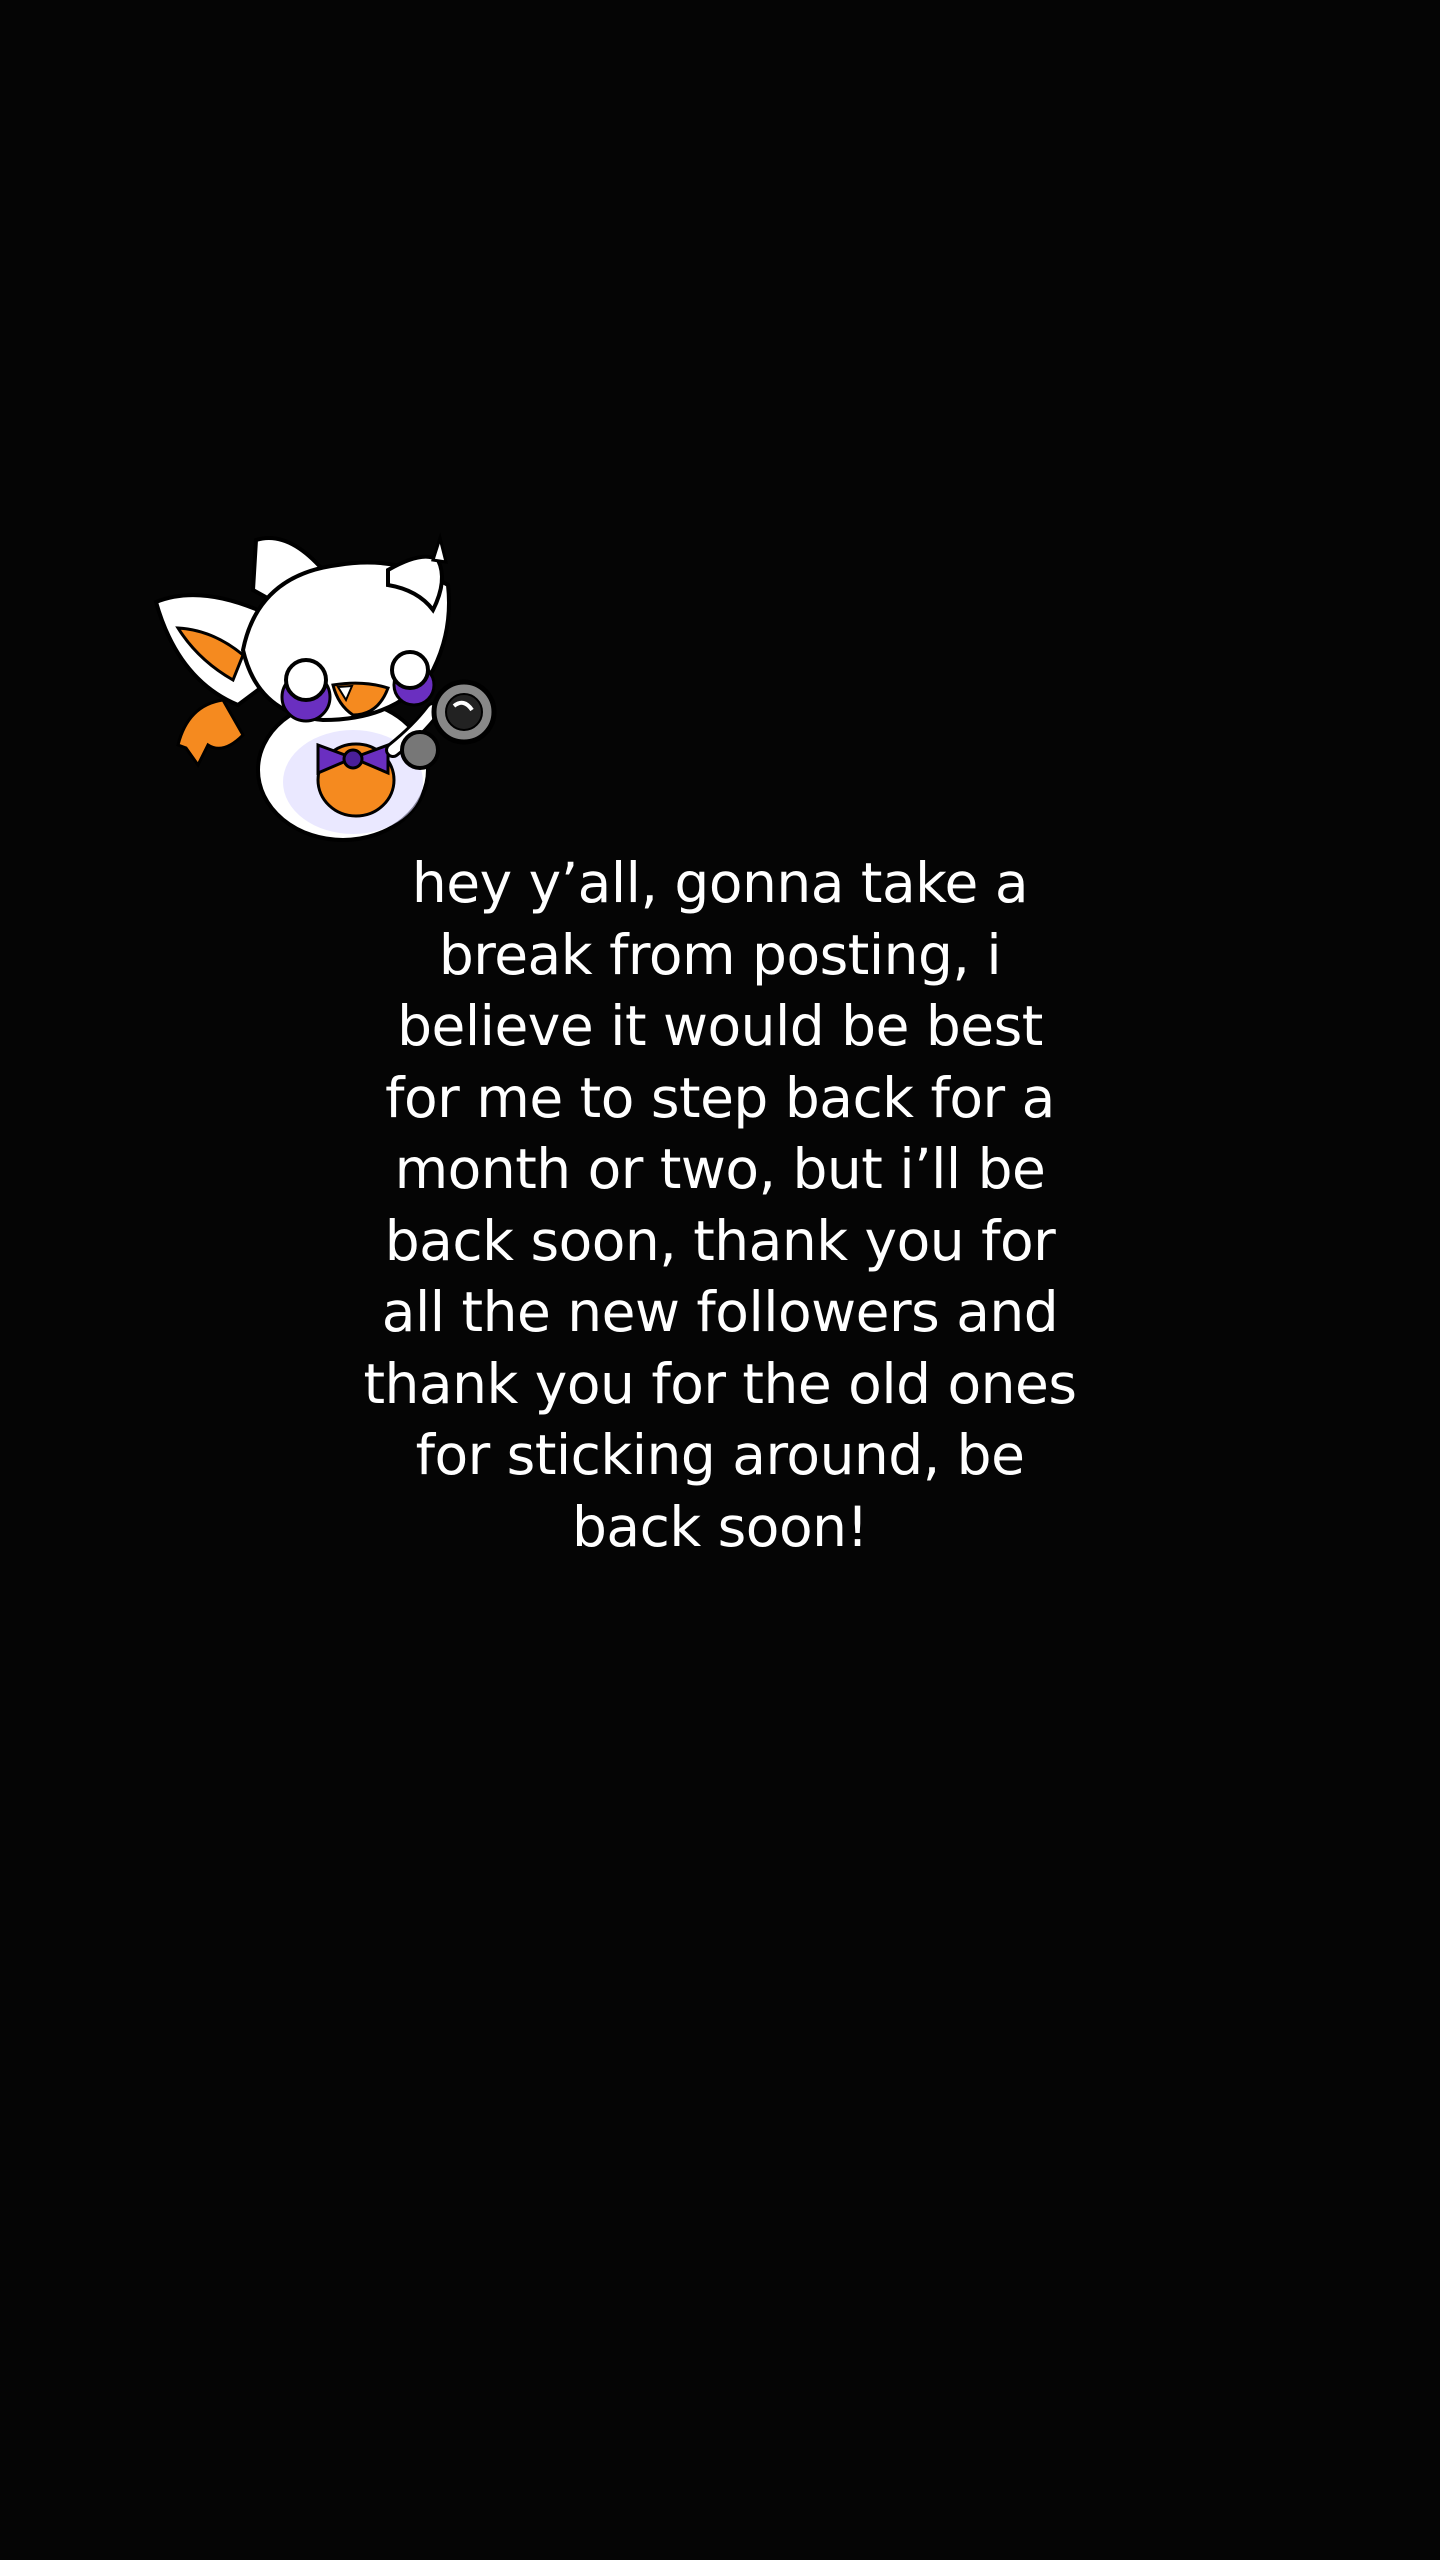 This screenshot has height=2560, width=1440. I want to click on fox-mascot-holding-microphone-icon, so click(325, 687).